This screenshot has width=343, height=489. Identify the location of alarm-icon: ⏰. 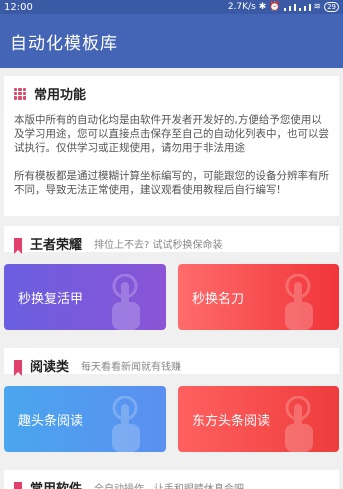
(275, 7).